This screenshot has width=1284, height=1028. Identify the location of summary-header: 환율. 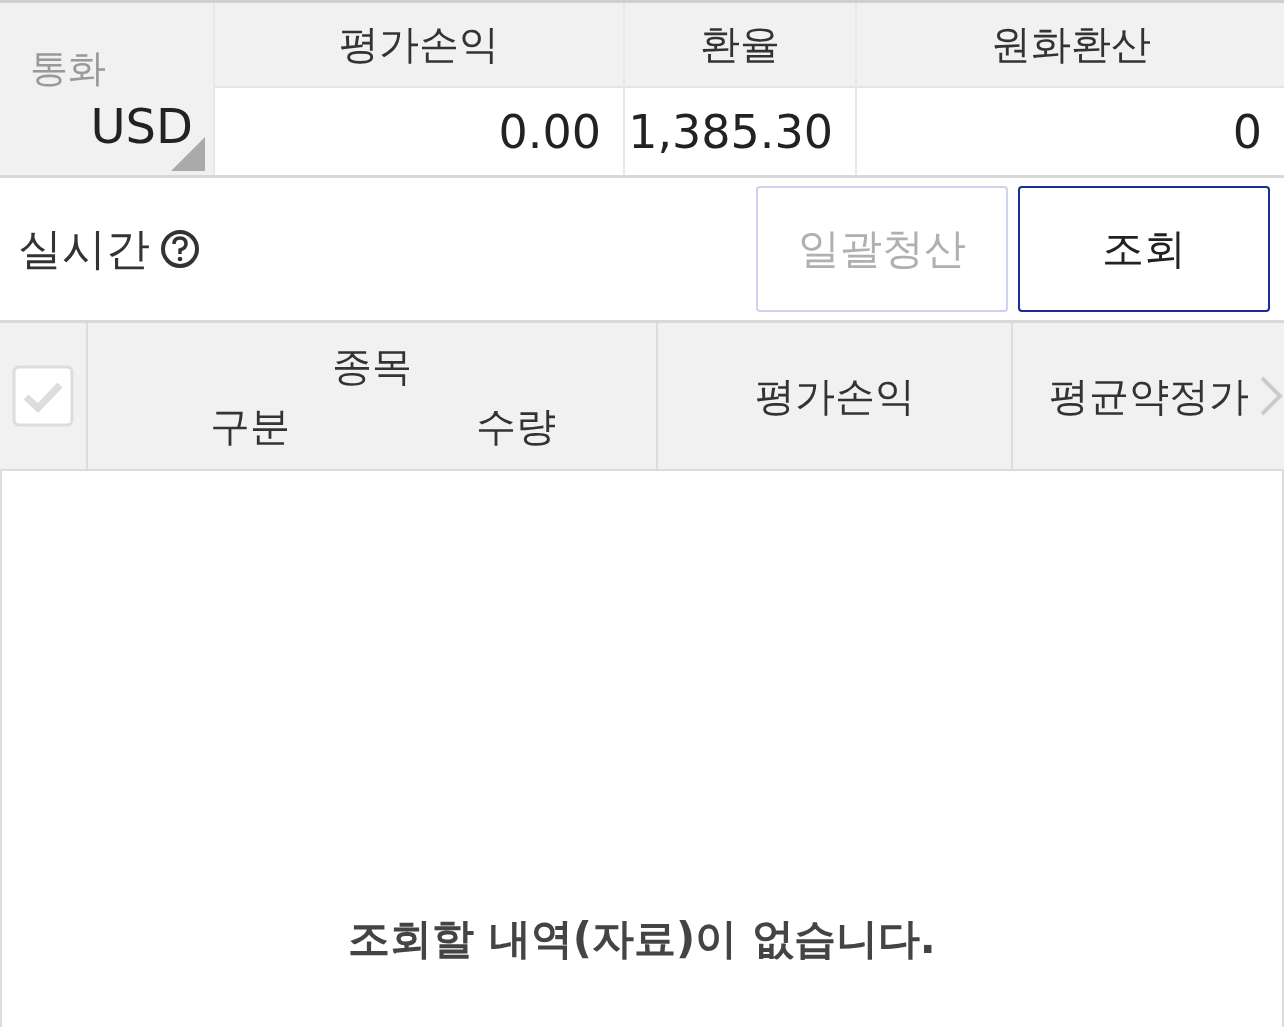
(740, 45).